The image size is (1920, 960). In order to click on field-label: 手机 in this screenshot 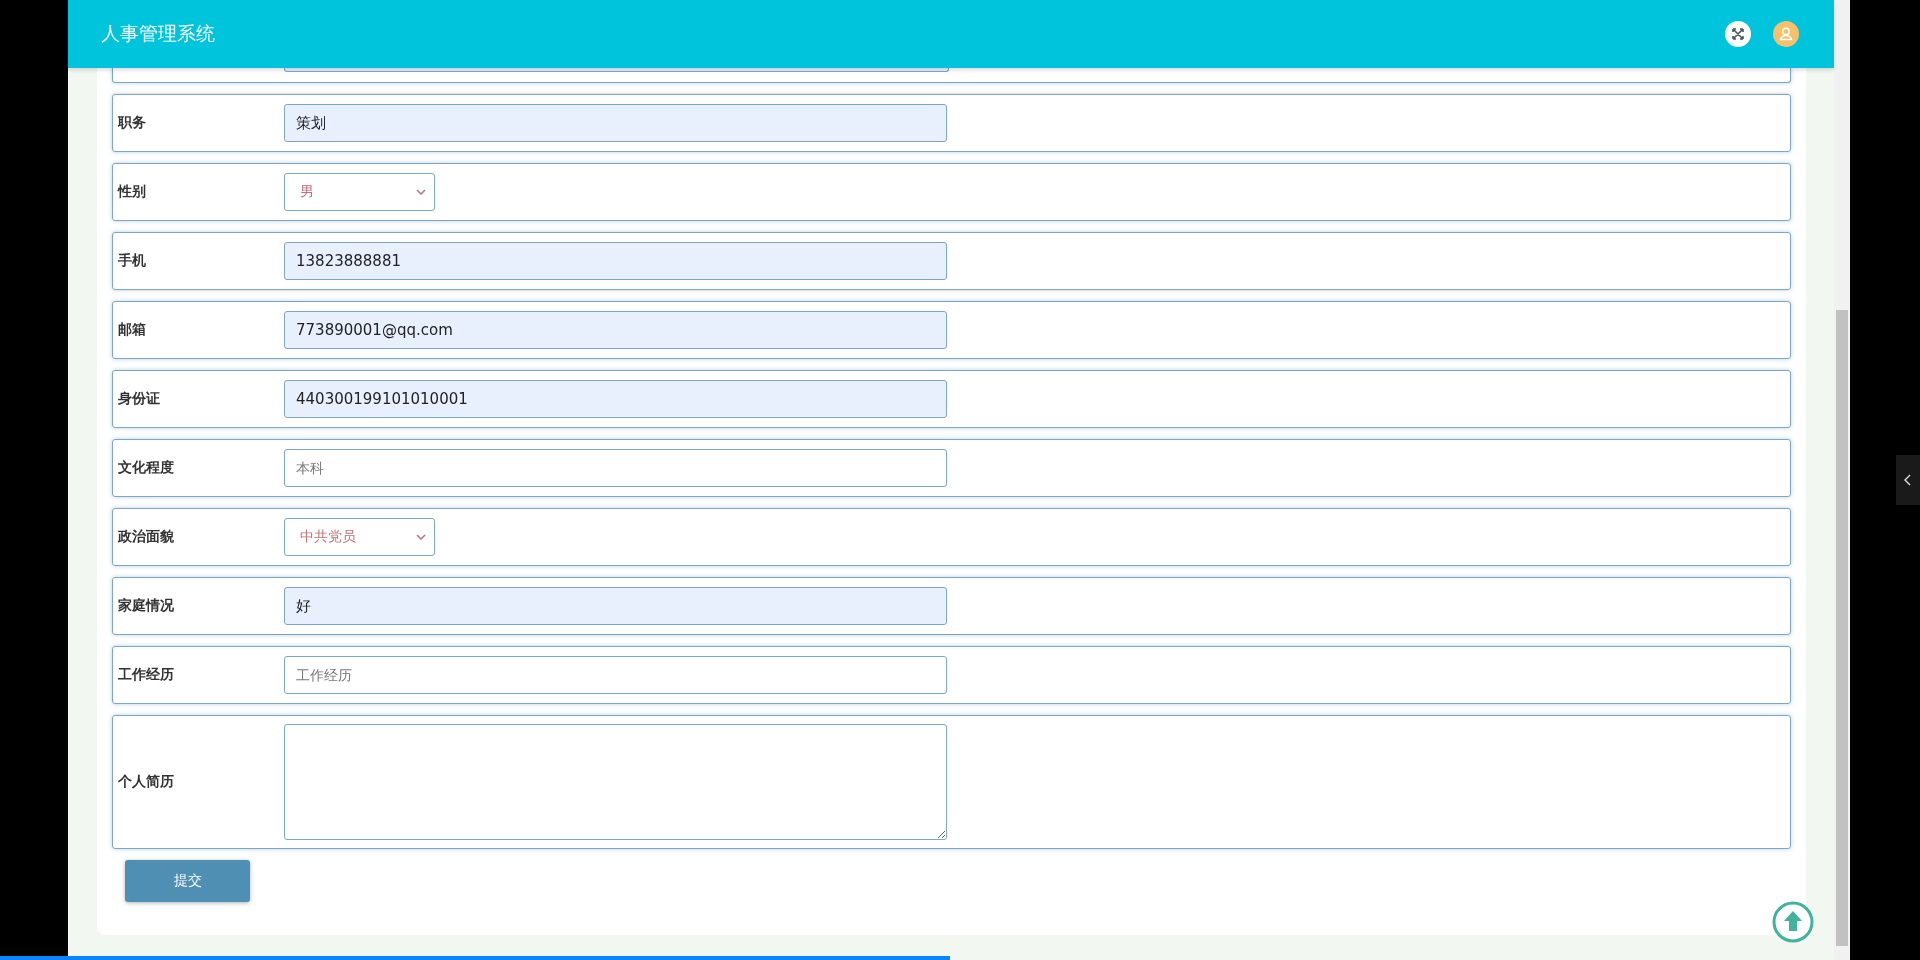, I will do `click(132, 261)`.